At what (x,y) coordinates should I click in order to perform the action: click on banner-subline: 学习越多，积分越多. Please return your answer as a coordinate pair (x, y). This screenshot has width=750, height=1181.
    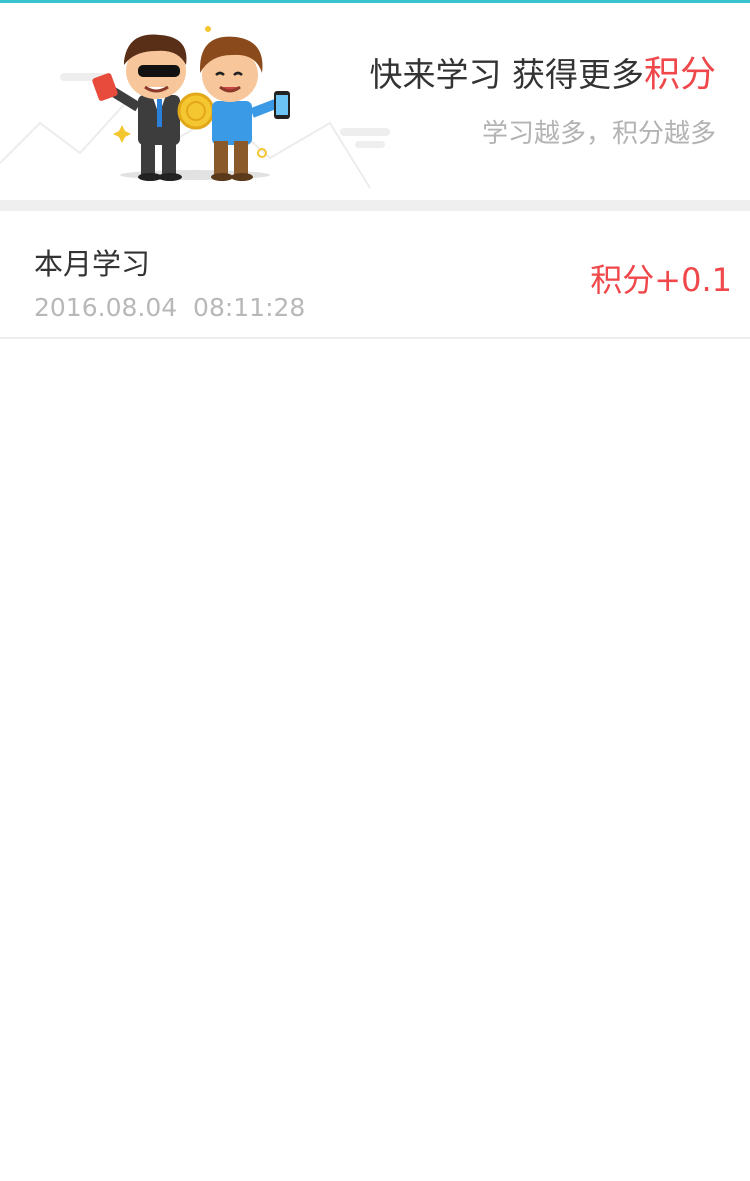
    Looking at the image, I should click on (598, 134).